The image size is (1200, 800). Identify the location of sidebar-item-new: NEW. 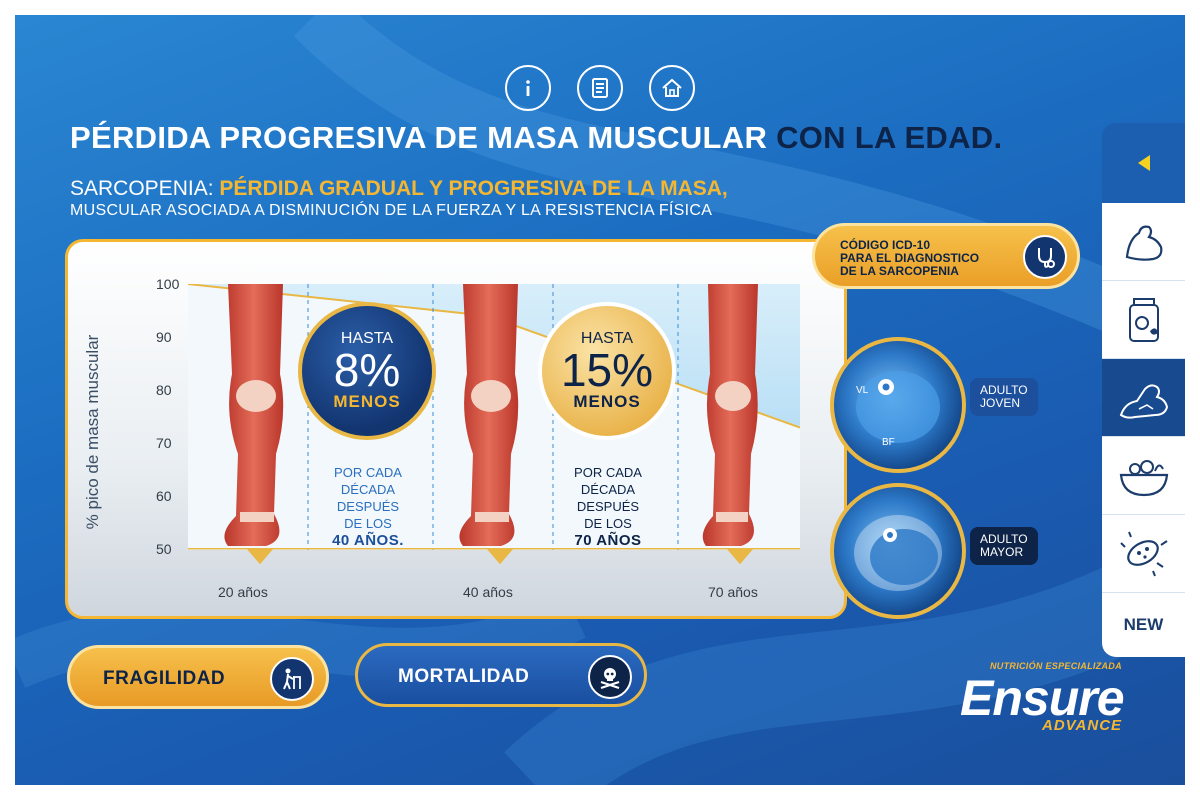
(1143, 625).